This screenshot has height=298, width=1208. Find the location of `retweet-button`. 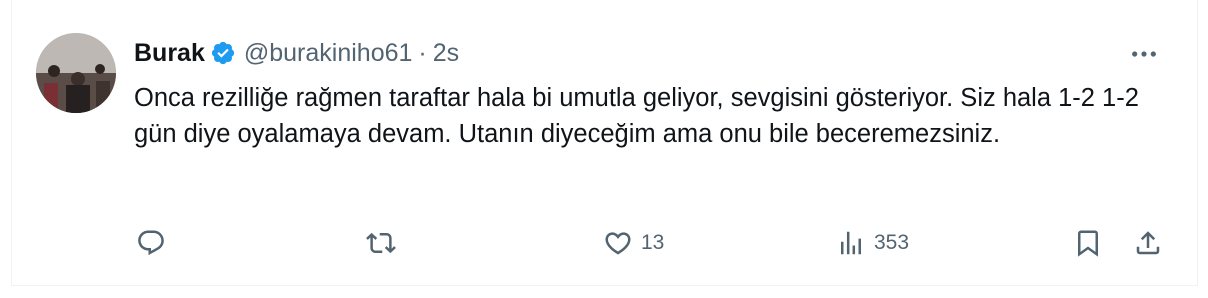

retweet-button is located at coordinates (381, 243).